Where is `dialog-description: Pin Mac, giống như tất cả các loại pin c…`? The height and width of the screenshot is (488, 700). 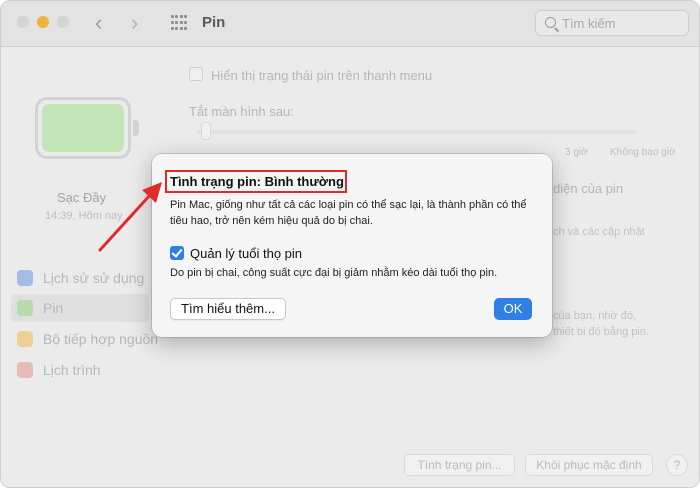 dialog-description: Pin Mac, giống như tất cả các loại pin c… is located at coordinates (348, 213).